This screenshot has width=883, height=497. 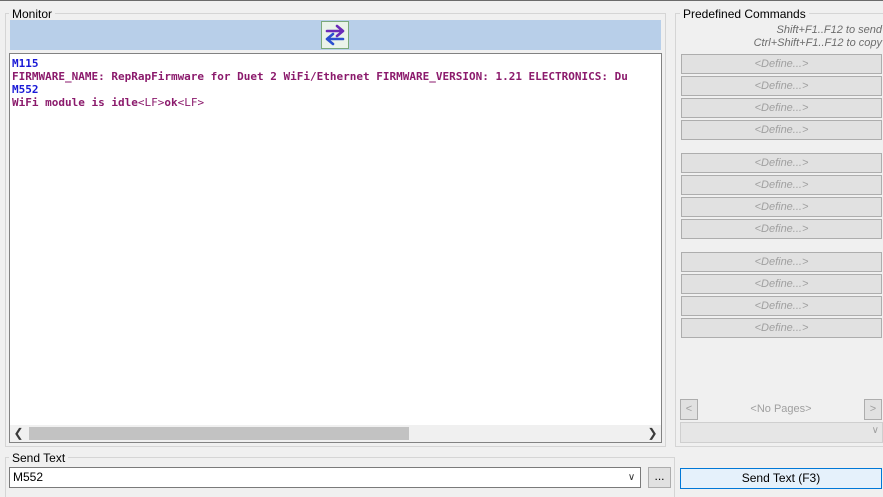 I want to click on log-line: M552, so click(x=25, y=89).